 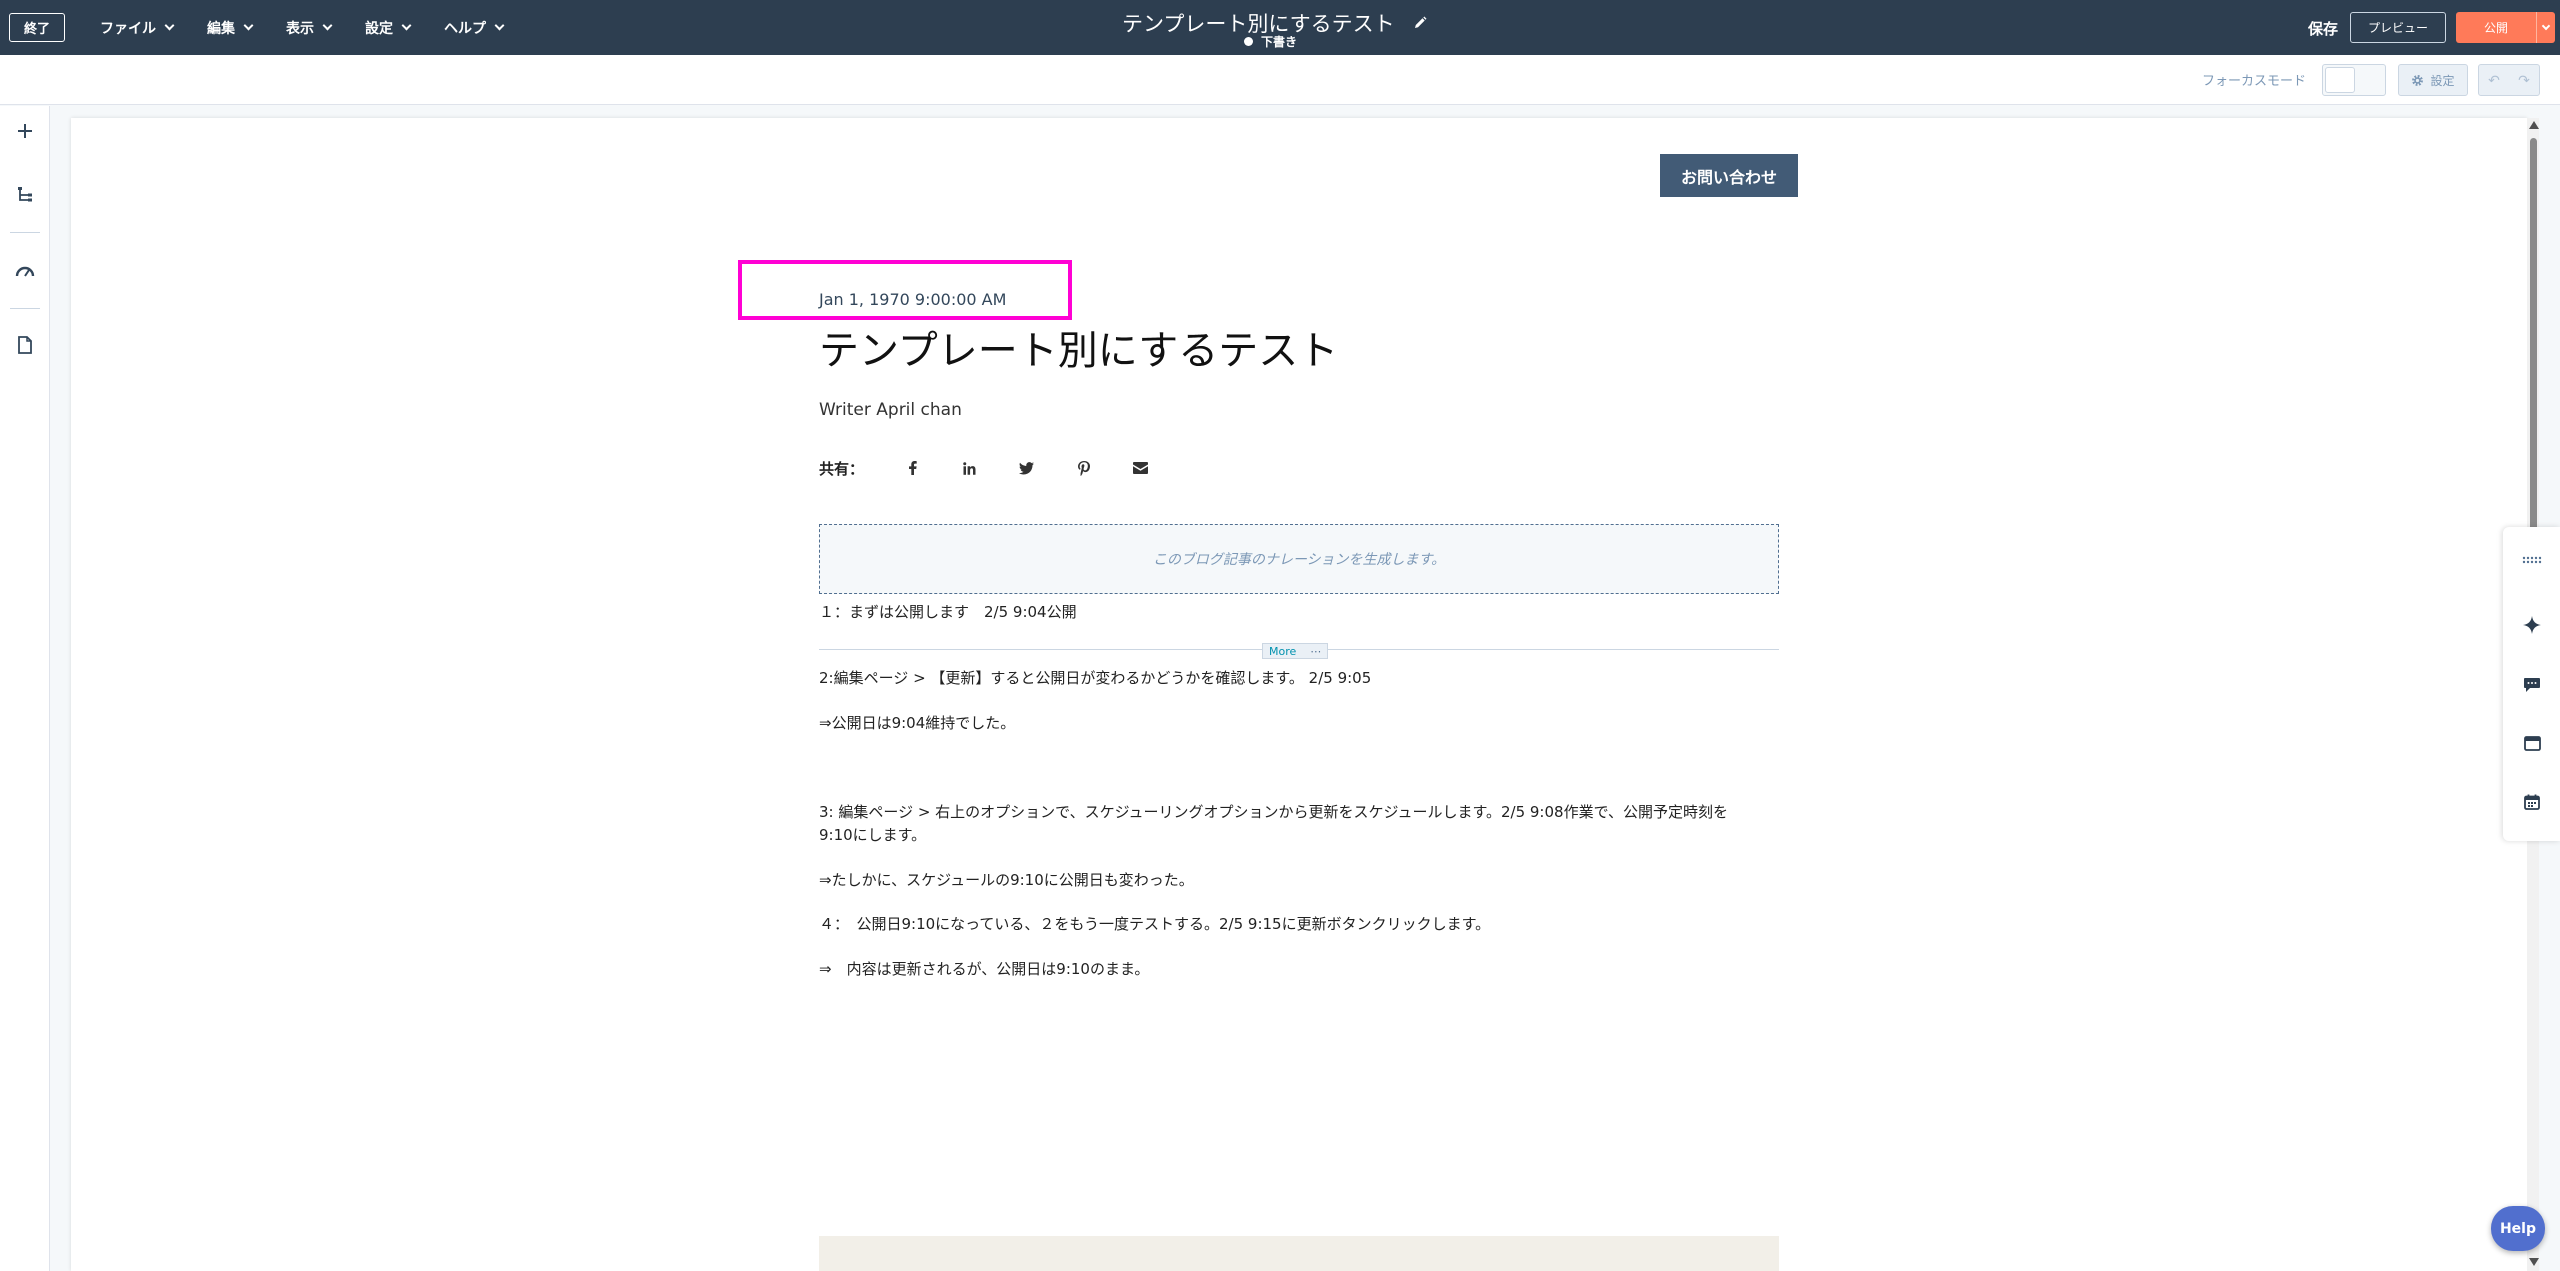 I want to click on email-icon, so click(x=1140, y=468).